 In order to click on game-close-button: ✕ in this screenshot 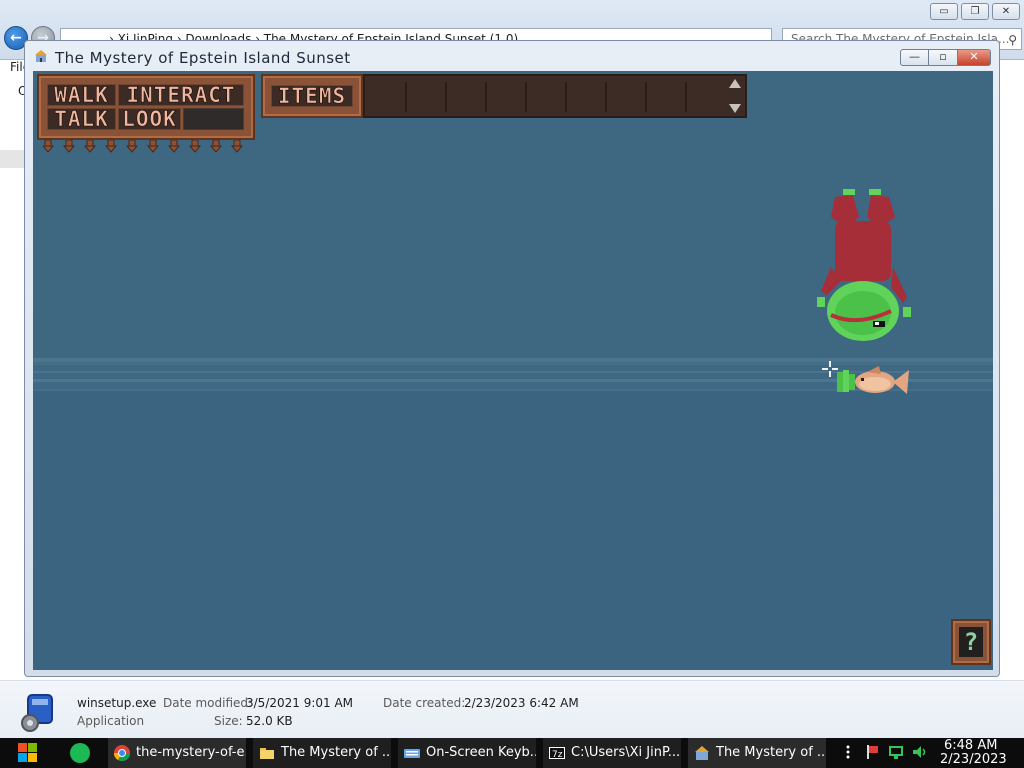, I will do `click(974, 57)`.